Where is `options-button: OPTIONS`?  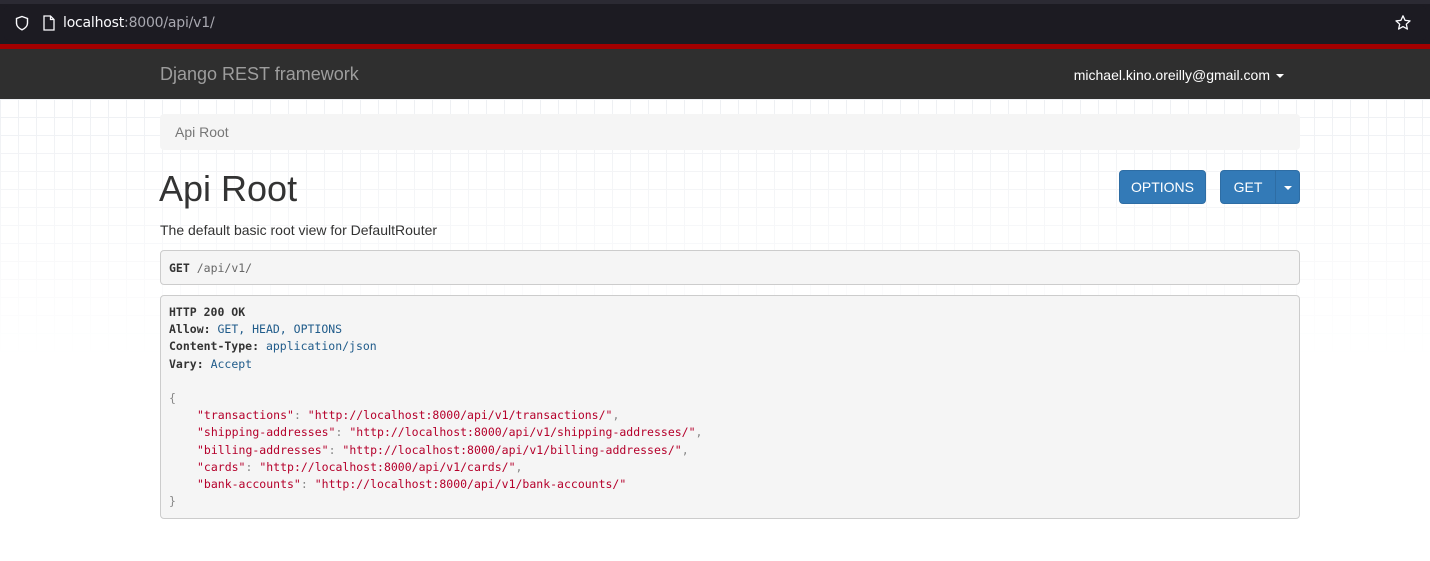 options-button: OPTIONS is located at coordinates (1162, 187).